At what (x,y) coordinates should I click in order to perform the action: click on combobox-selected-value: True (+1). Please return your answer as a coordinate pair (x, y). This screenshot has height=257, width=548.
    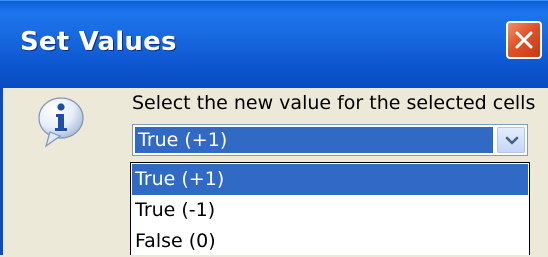
    Looking at the image, I should click on (314, 140).